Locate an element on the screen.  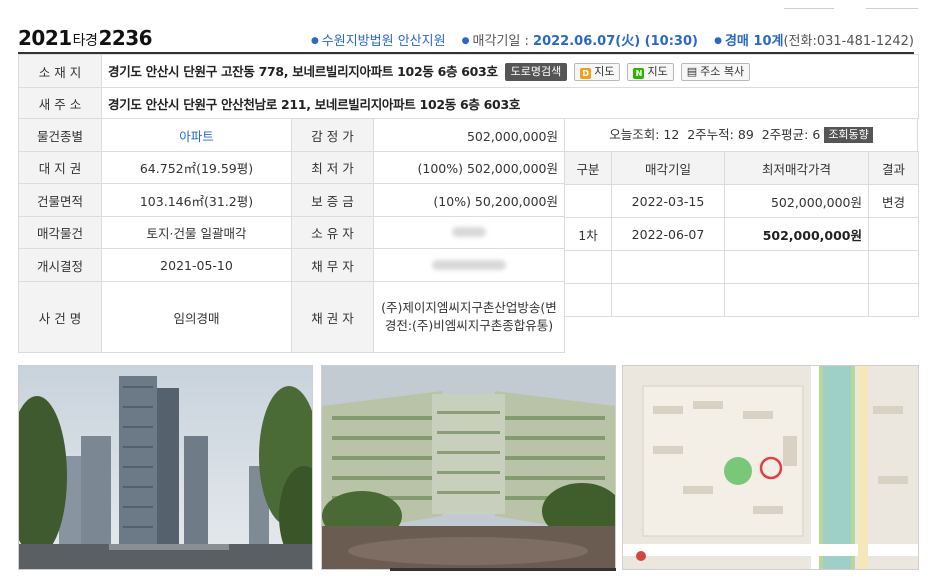
sale-item-label: 매각물건 is located at coordinates (60, 232).